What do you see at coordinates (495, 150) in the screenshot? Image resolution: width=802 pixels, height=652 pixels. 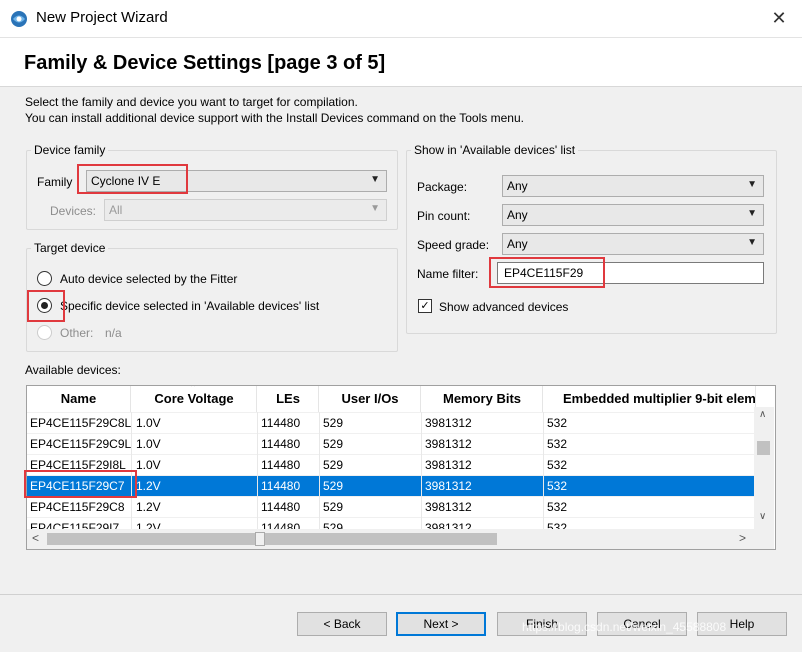 I see `filter-group-label: Show in 'Available devices' list` at bounding box center [495, 150].